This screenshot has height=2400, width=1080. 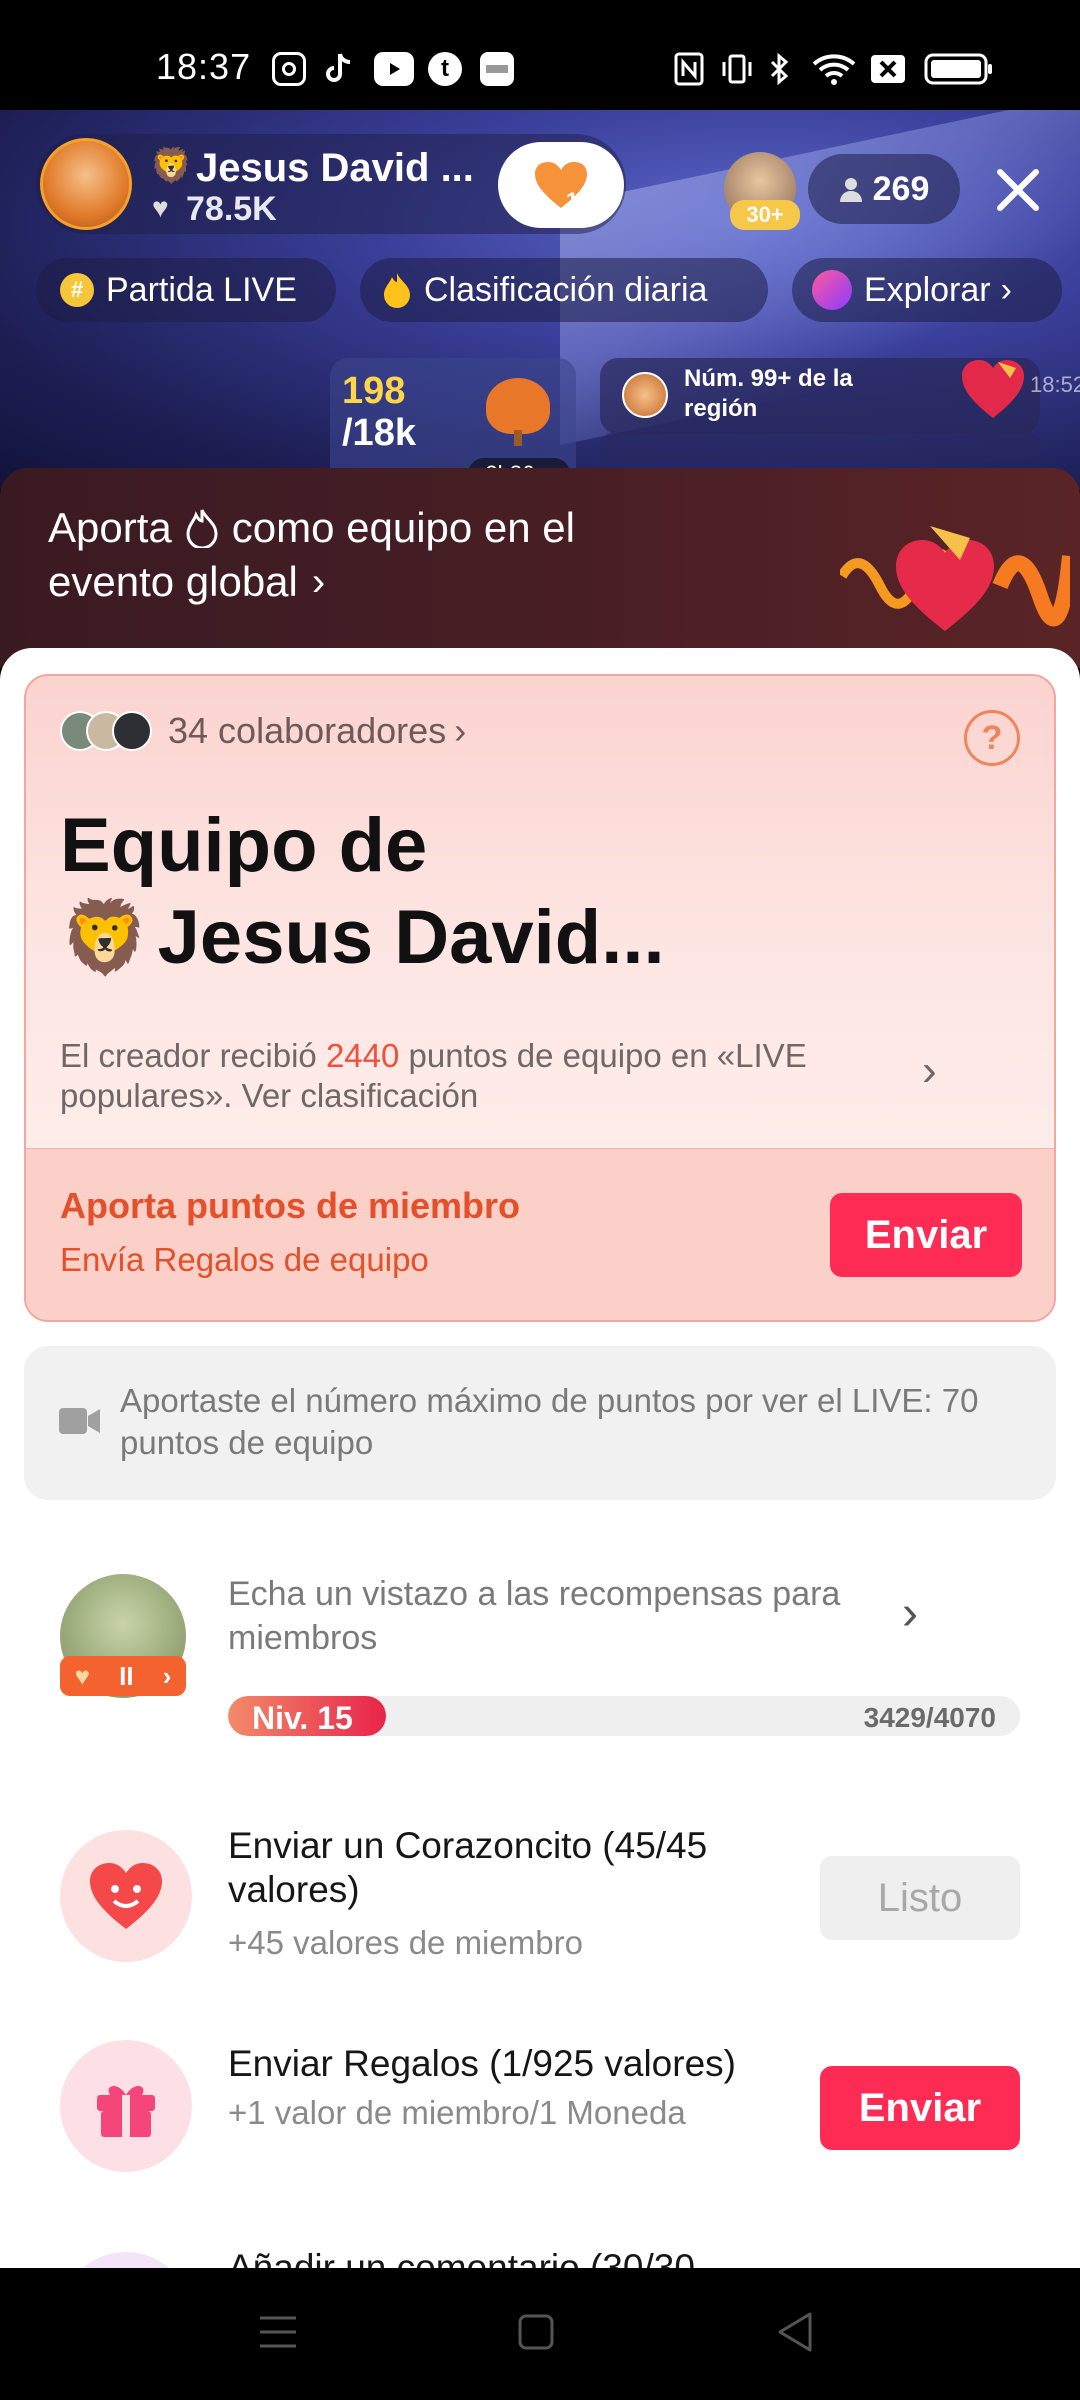 What do you see at coordinates (768, 393) in the screenshot?
I see `rank-text: Núm. 99+ de la región` at bounding box center [768, 393].